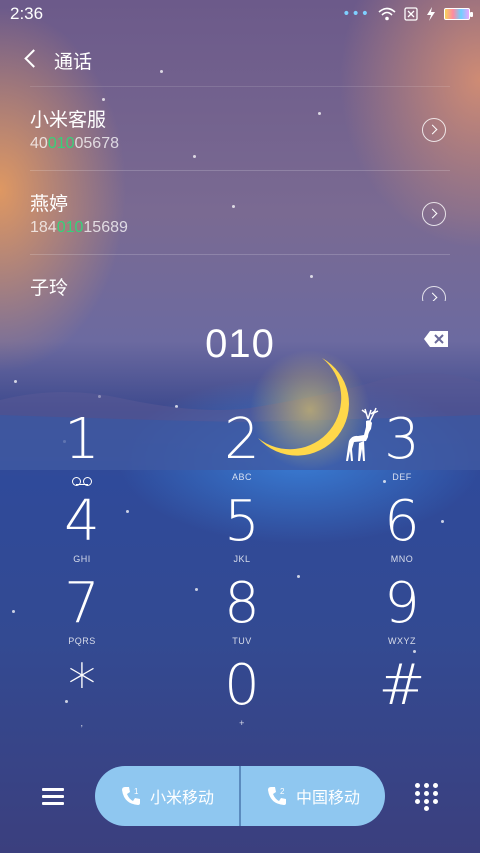 This screenshot has width=480, height=853. I want to click on call-sim2-button: 2 中国移动, so click(313, 796).